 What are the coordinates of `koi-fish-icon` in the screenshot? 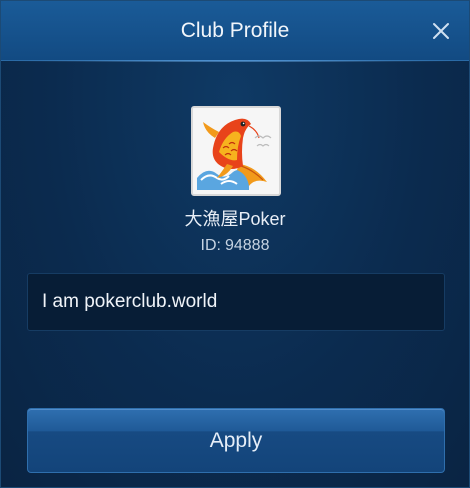 It's located at (236, 151).